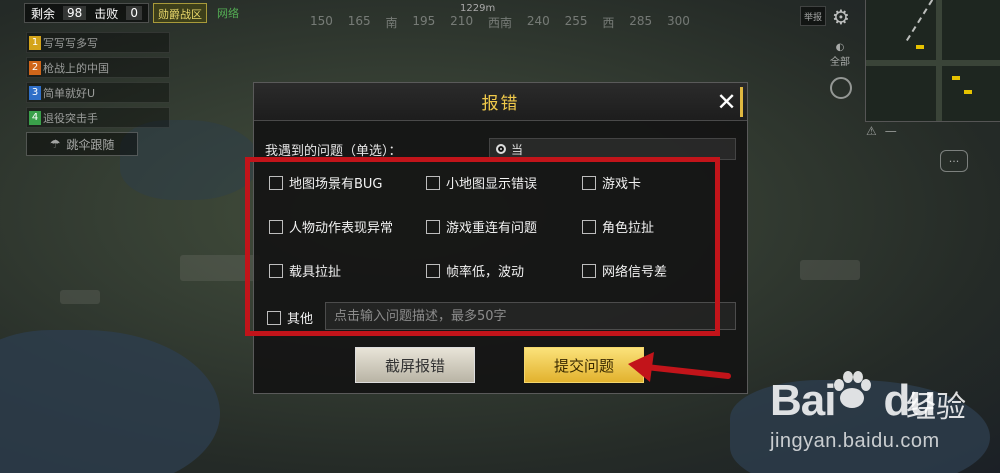 The image size is (1000, 473). I want to click on compass-tick: 165, so click(359, 21).